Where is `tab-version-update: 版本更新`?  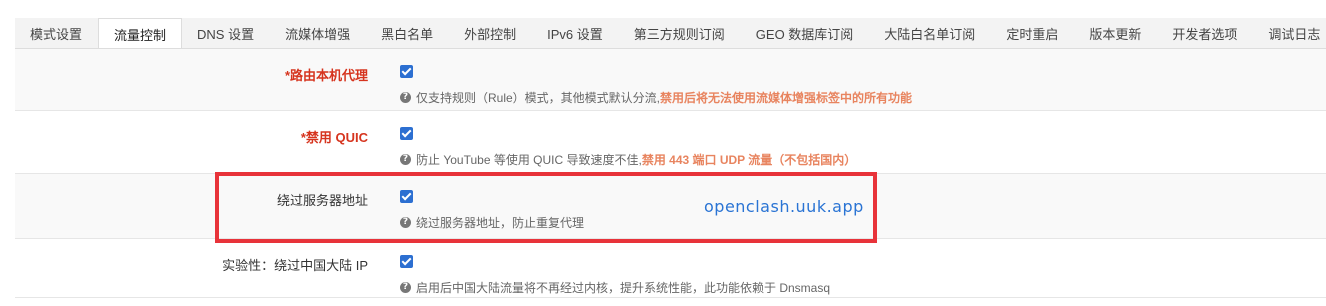
tab-version-update: 版本更新 is located at coordinates (1115, 33).